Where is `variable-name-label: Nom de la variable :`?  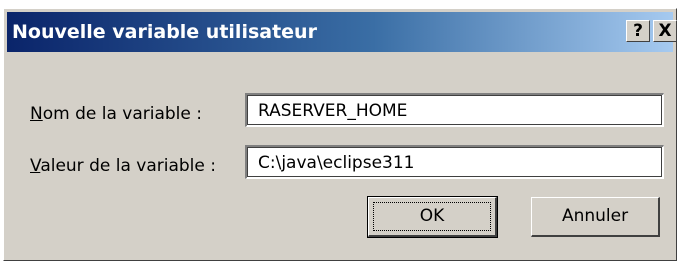 variable-name-label: Nom de la variable : is located at coordinates (116, 114).